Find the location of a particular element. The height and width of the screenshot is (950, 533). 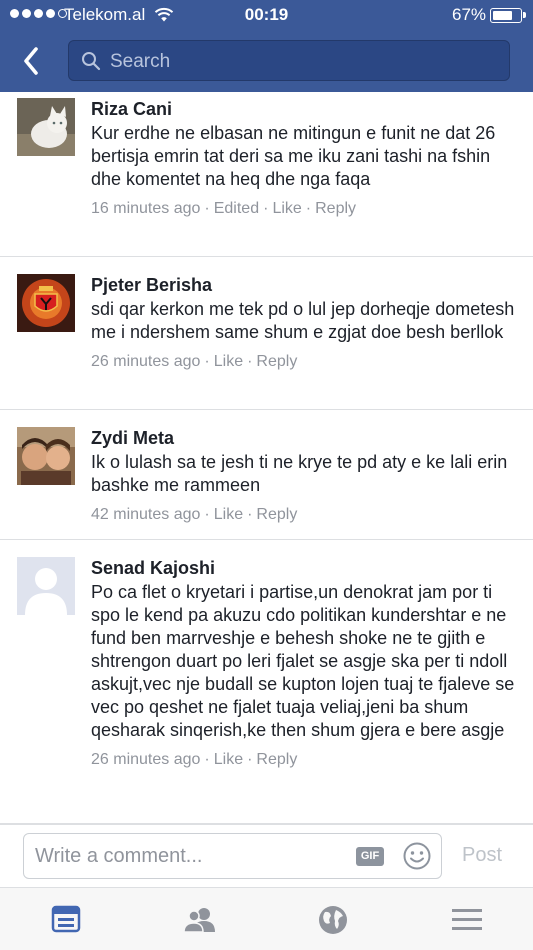

chevron-left-icon is located at coordinates (31, 61).